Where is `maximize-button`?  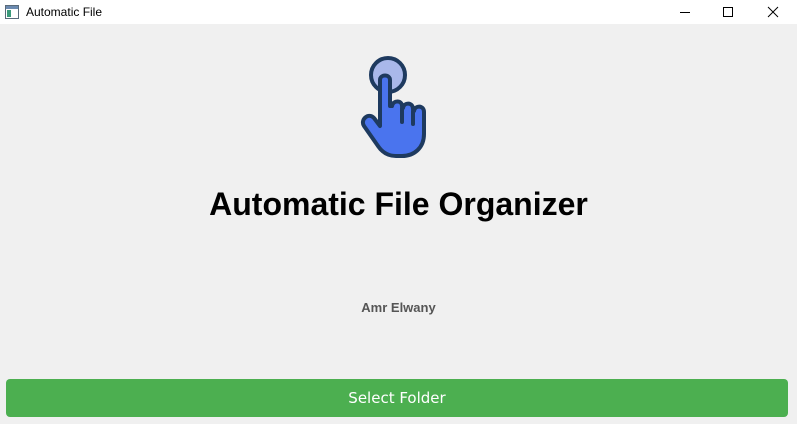 maximize-button is located at coordinates (728, 12).